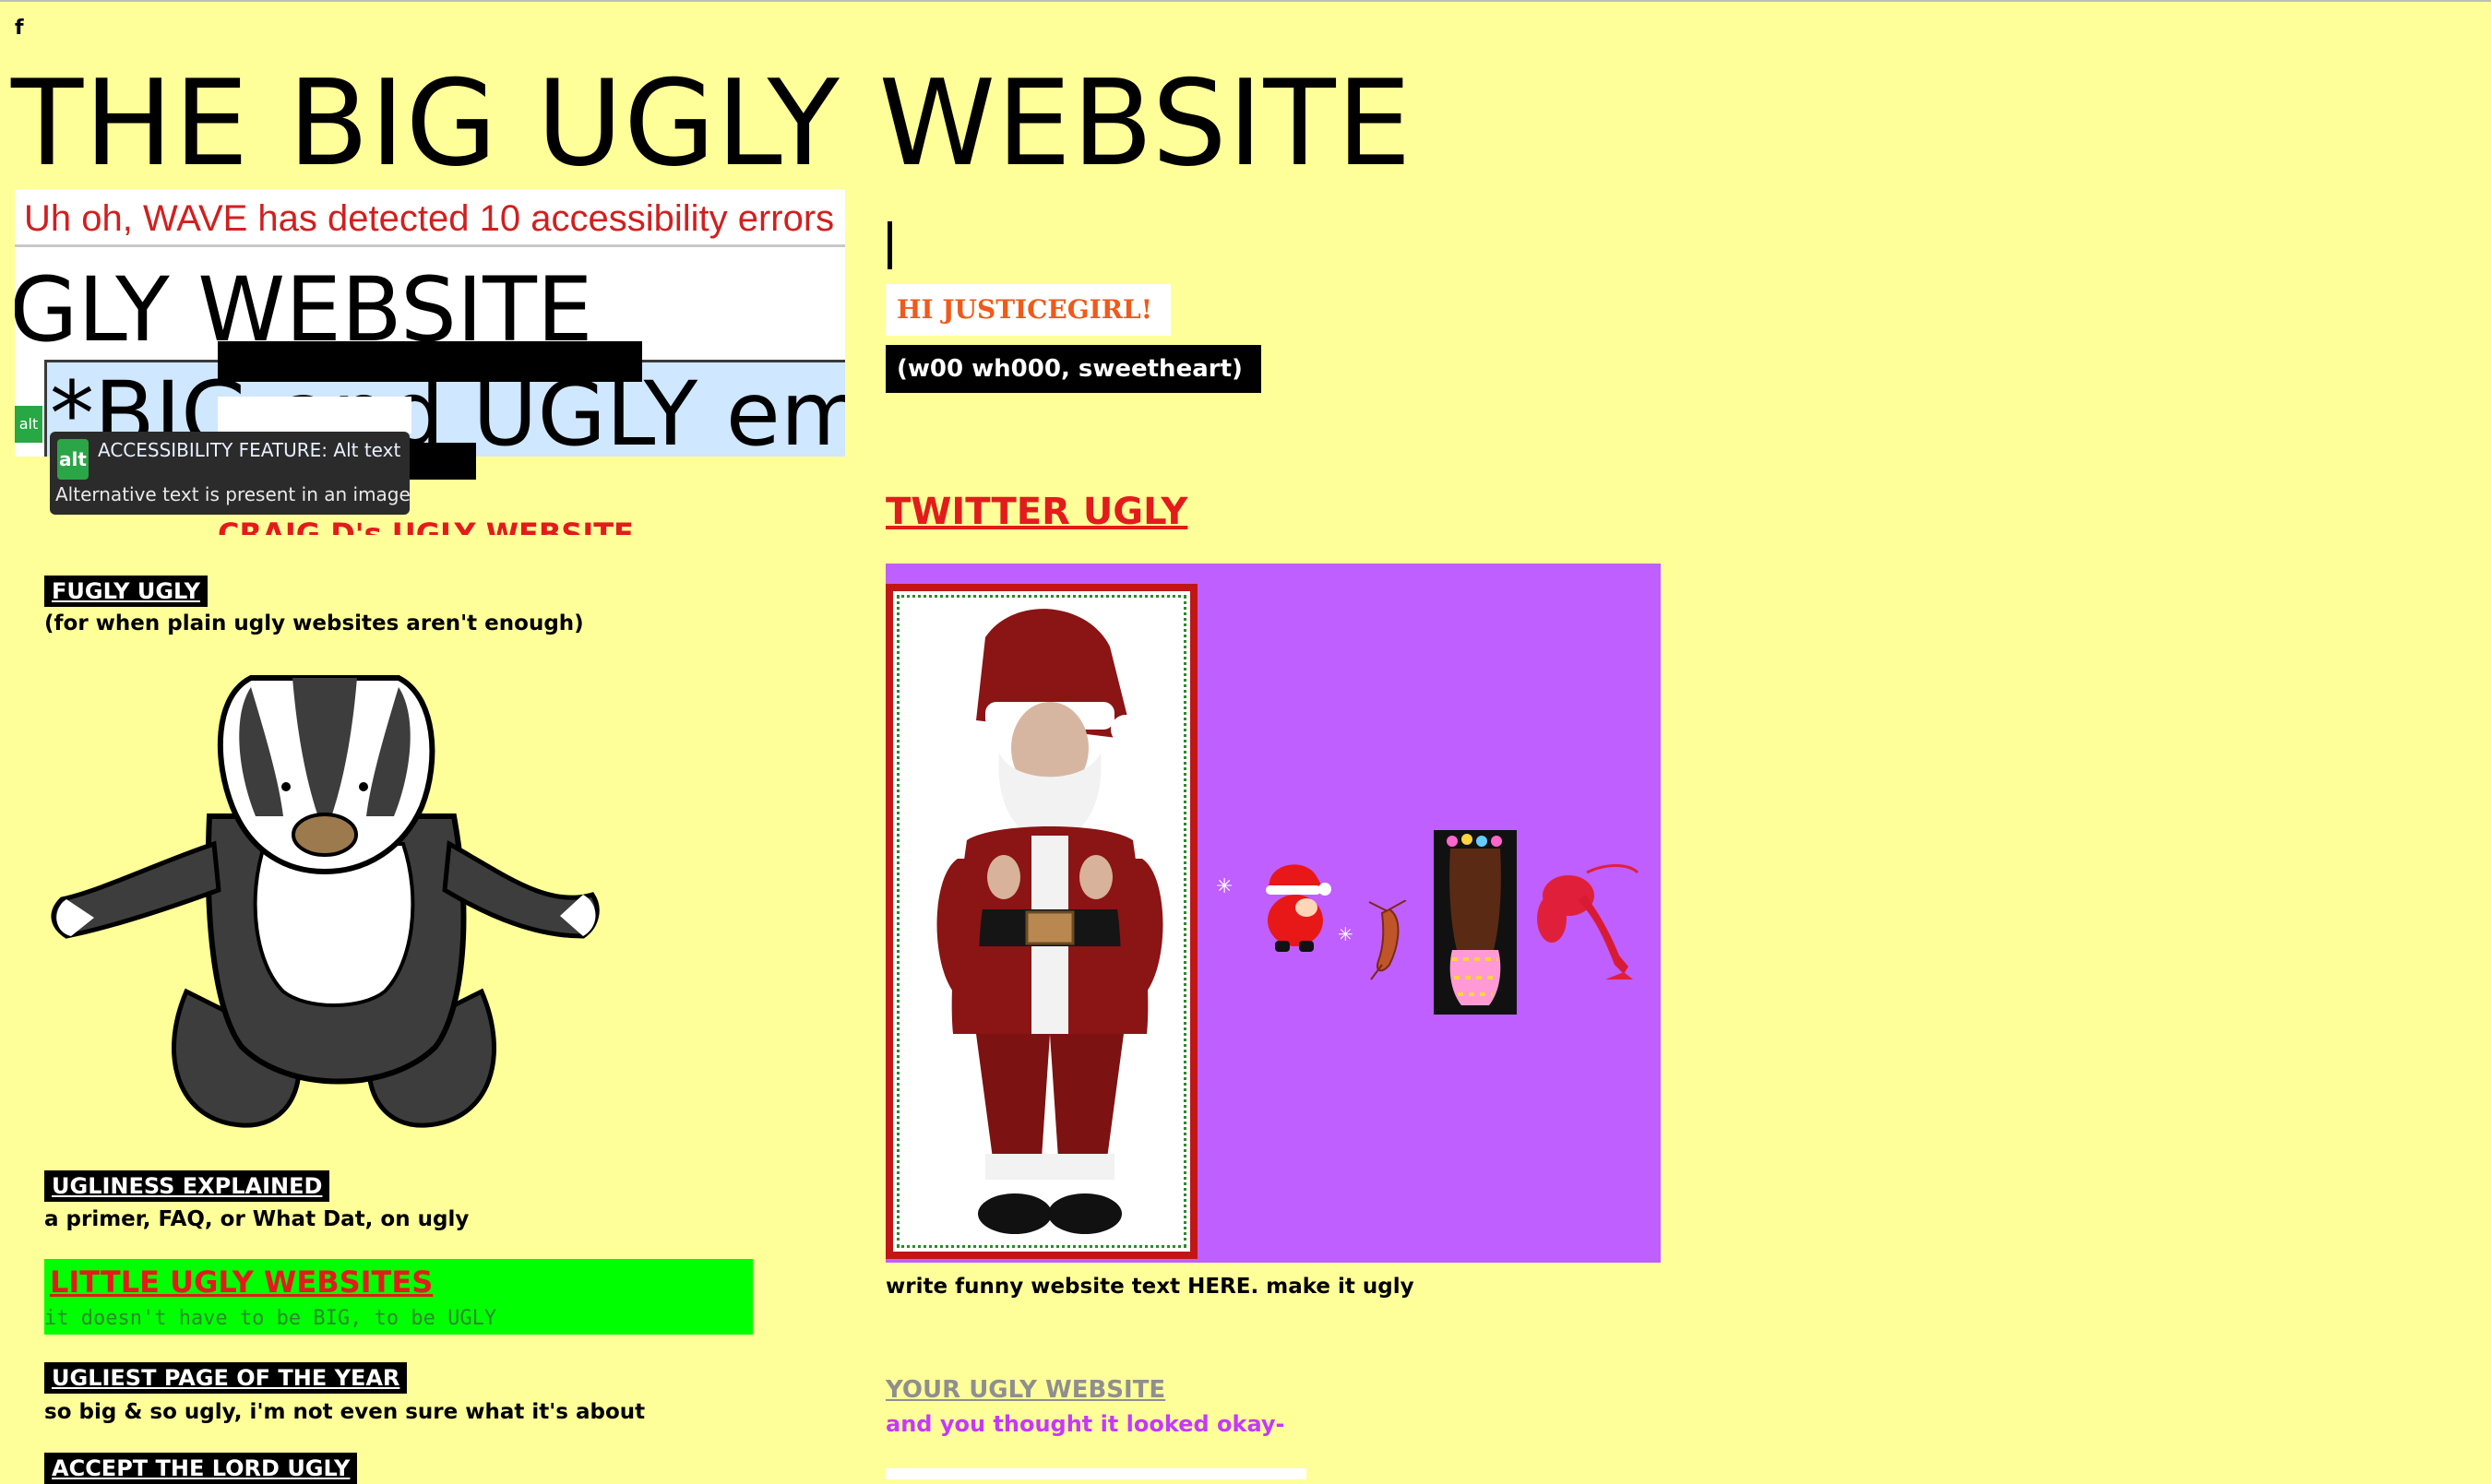 Image resolution: width=2491 pixels, height=1484 pixels. Describe the element at coordinates (257, 1219) in the screenshot. I see `ugliness-explained-sub: a primer, FAQ, or What Dat, on ugly` at that location.